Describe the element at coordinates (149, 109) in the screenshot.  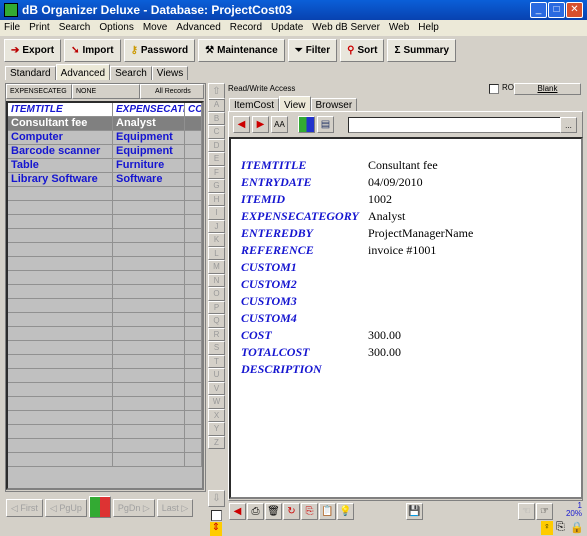
I see `column-header-expensecateg: EXPENSECATEG` at that location.